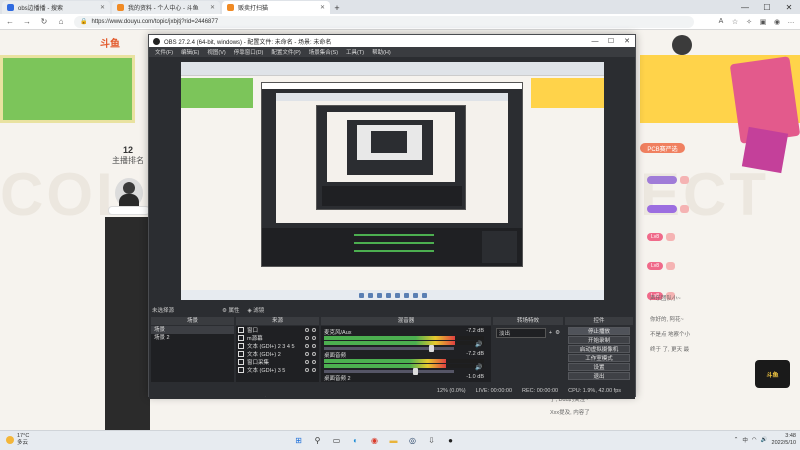 The height and width of the screenshot is (450, 800). What do you see at coordinates (337, 7) in the screenshot?
I see `new-tab-button: +` at bounding box center [337, 7].